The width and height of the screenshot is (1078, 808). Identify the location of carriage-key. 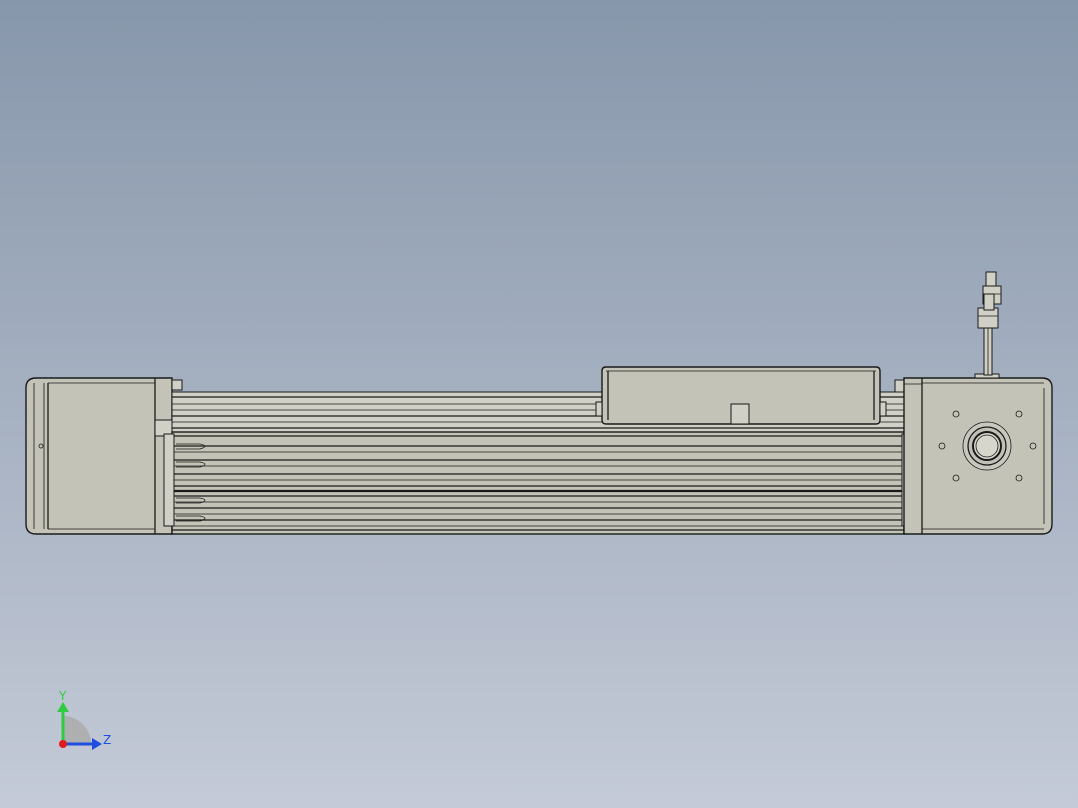
(740, 414).